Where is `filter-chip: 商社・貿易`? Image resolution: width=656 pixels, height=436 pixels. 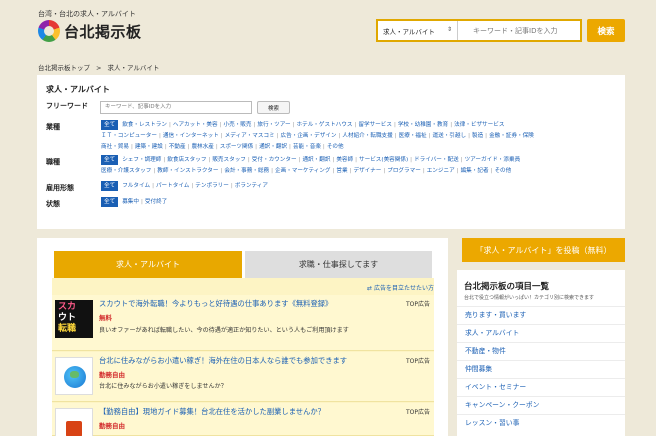 filter-chip: 商社・貿易 is located at coordinates (115, 147).